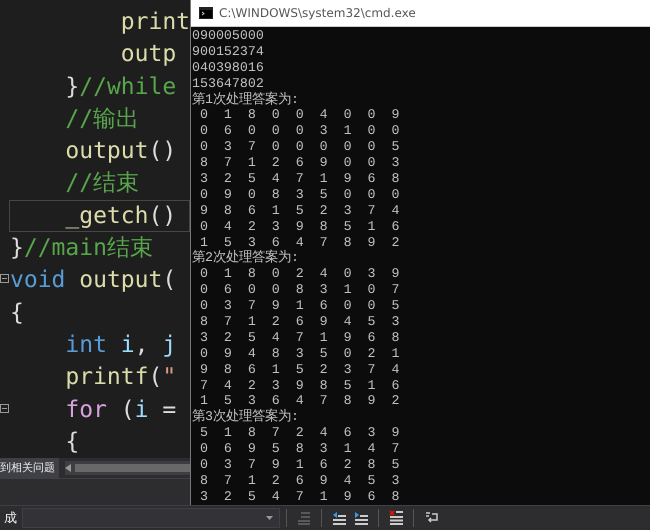 This screenshot has height=530, width=650. Describe the element at coordinates (299, 163) in the screenshot. I see `console-line: 8 7 1 2 6 9 0 0 3` at that location.